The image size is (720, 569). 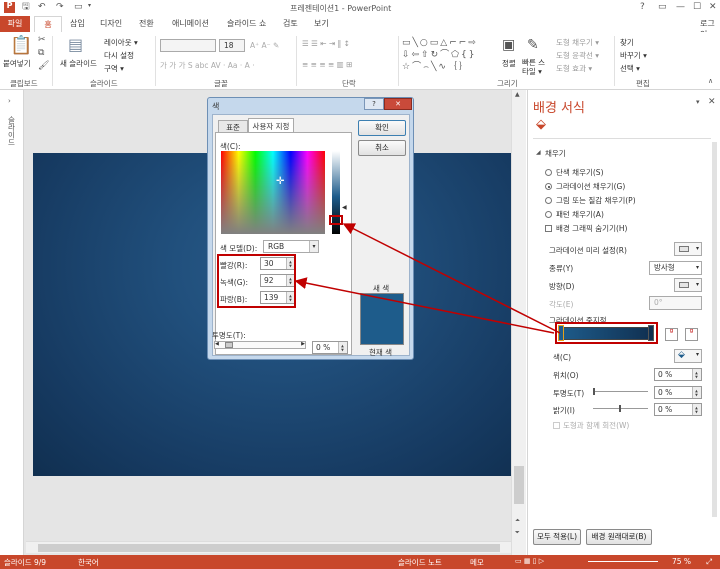 What do you see at coordinates (17, 63) in the screenshot?
I see `paste-button: 붙여넣기` at bounding box center [17, 63].